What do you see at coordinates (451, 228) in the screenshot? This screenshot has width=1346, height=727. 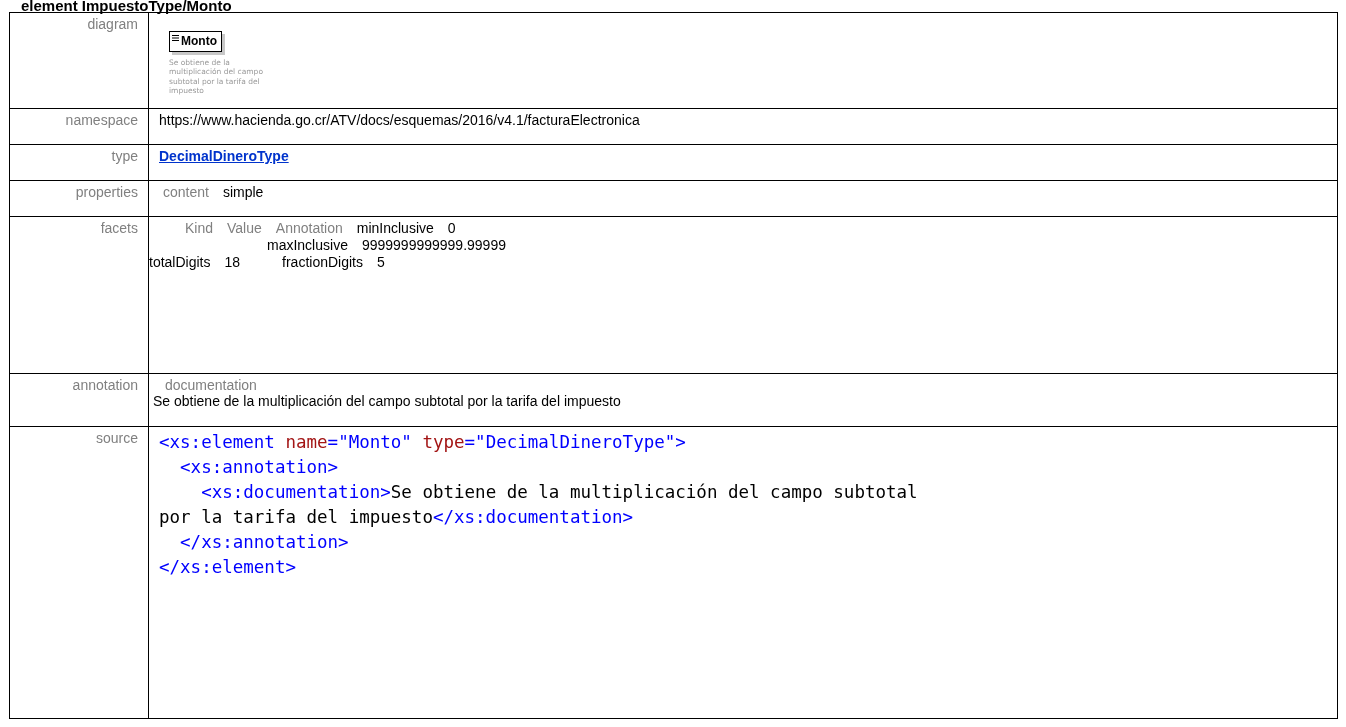 I see `facet-value: 0` at bounding box center [451, 228].